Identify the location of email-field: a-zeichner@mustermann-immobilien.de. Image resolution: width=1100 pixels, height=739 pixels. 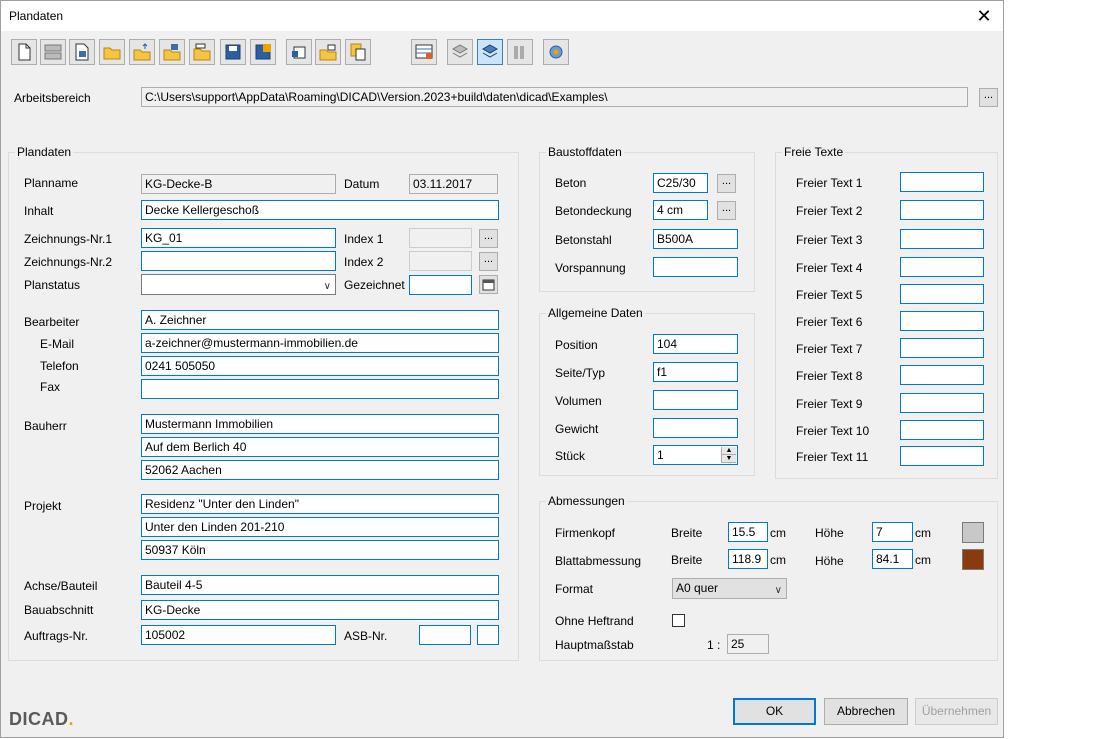
(320, 343).